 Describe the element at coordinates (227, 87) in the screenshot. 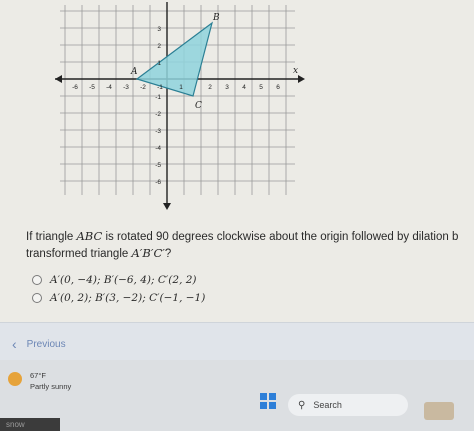

I see `x-tick-label: 3` at that location.